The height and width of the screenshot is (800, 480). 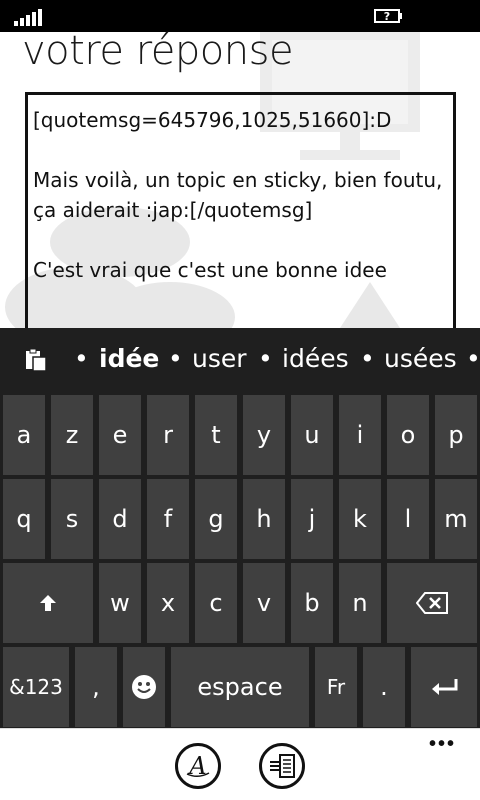 What do you see at coordinates (408, 519) in the screenshot?
I see `key: l` at bounding box center [408, 519].